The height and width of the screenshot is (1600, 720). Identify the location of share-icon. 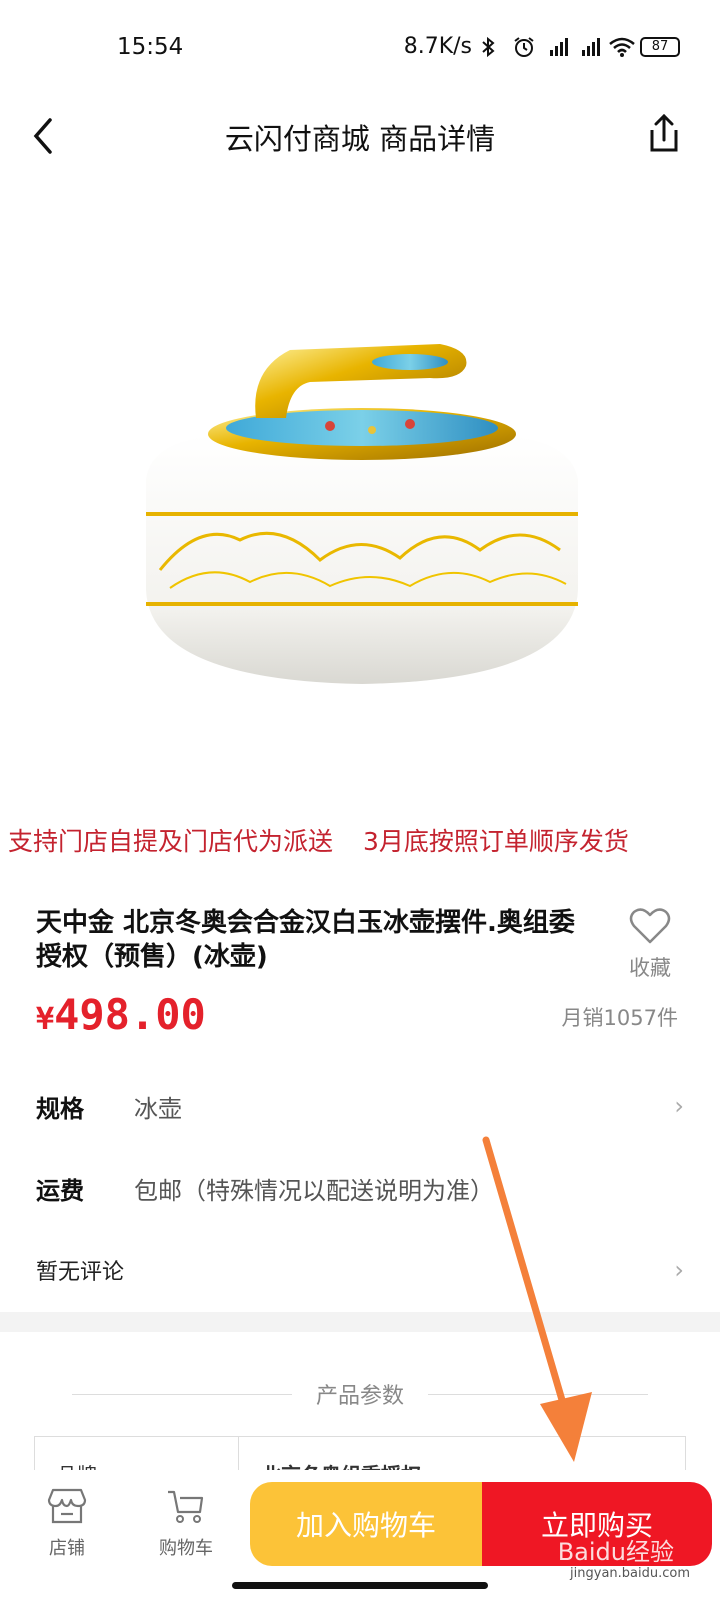
(664, 137).